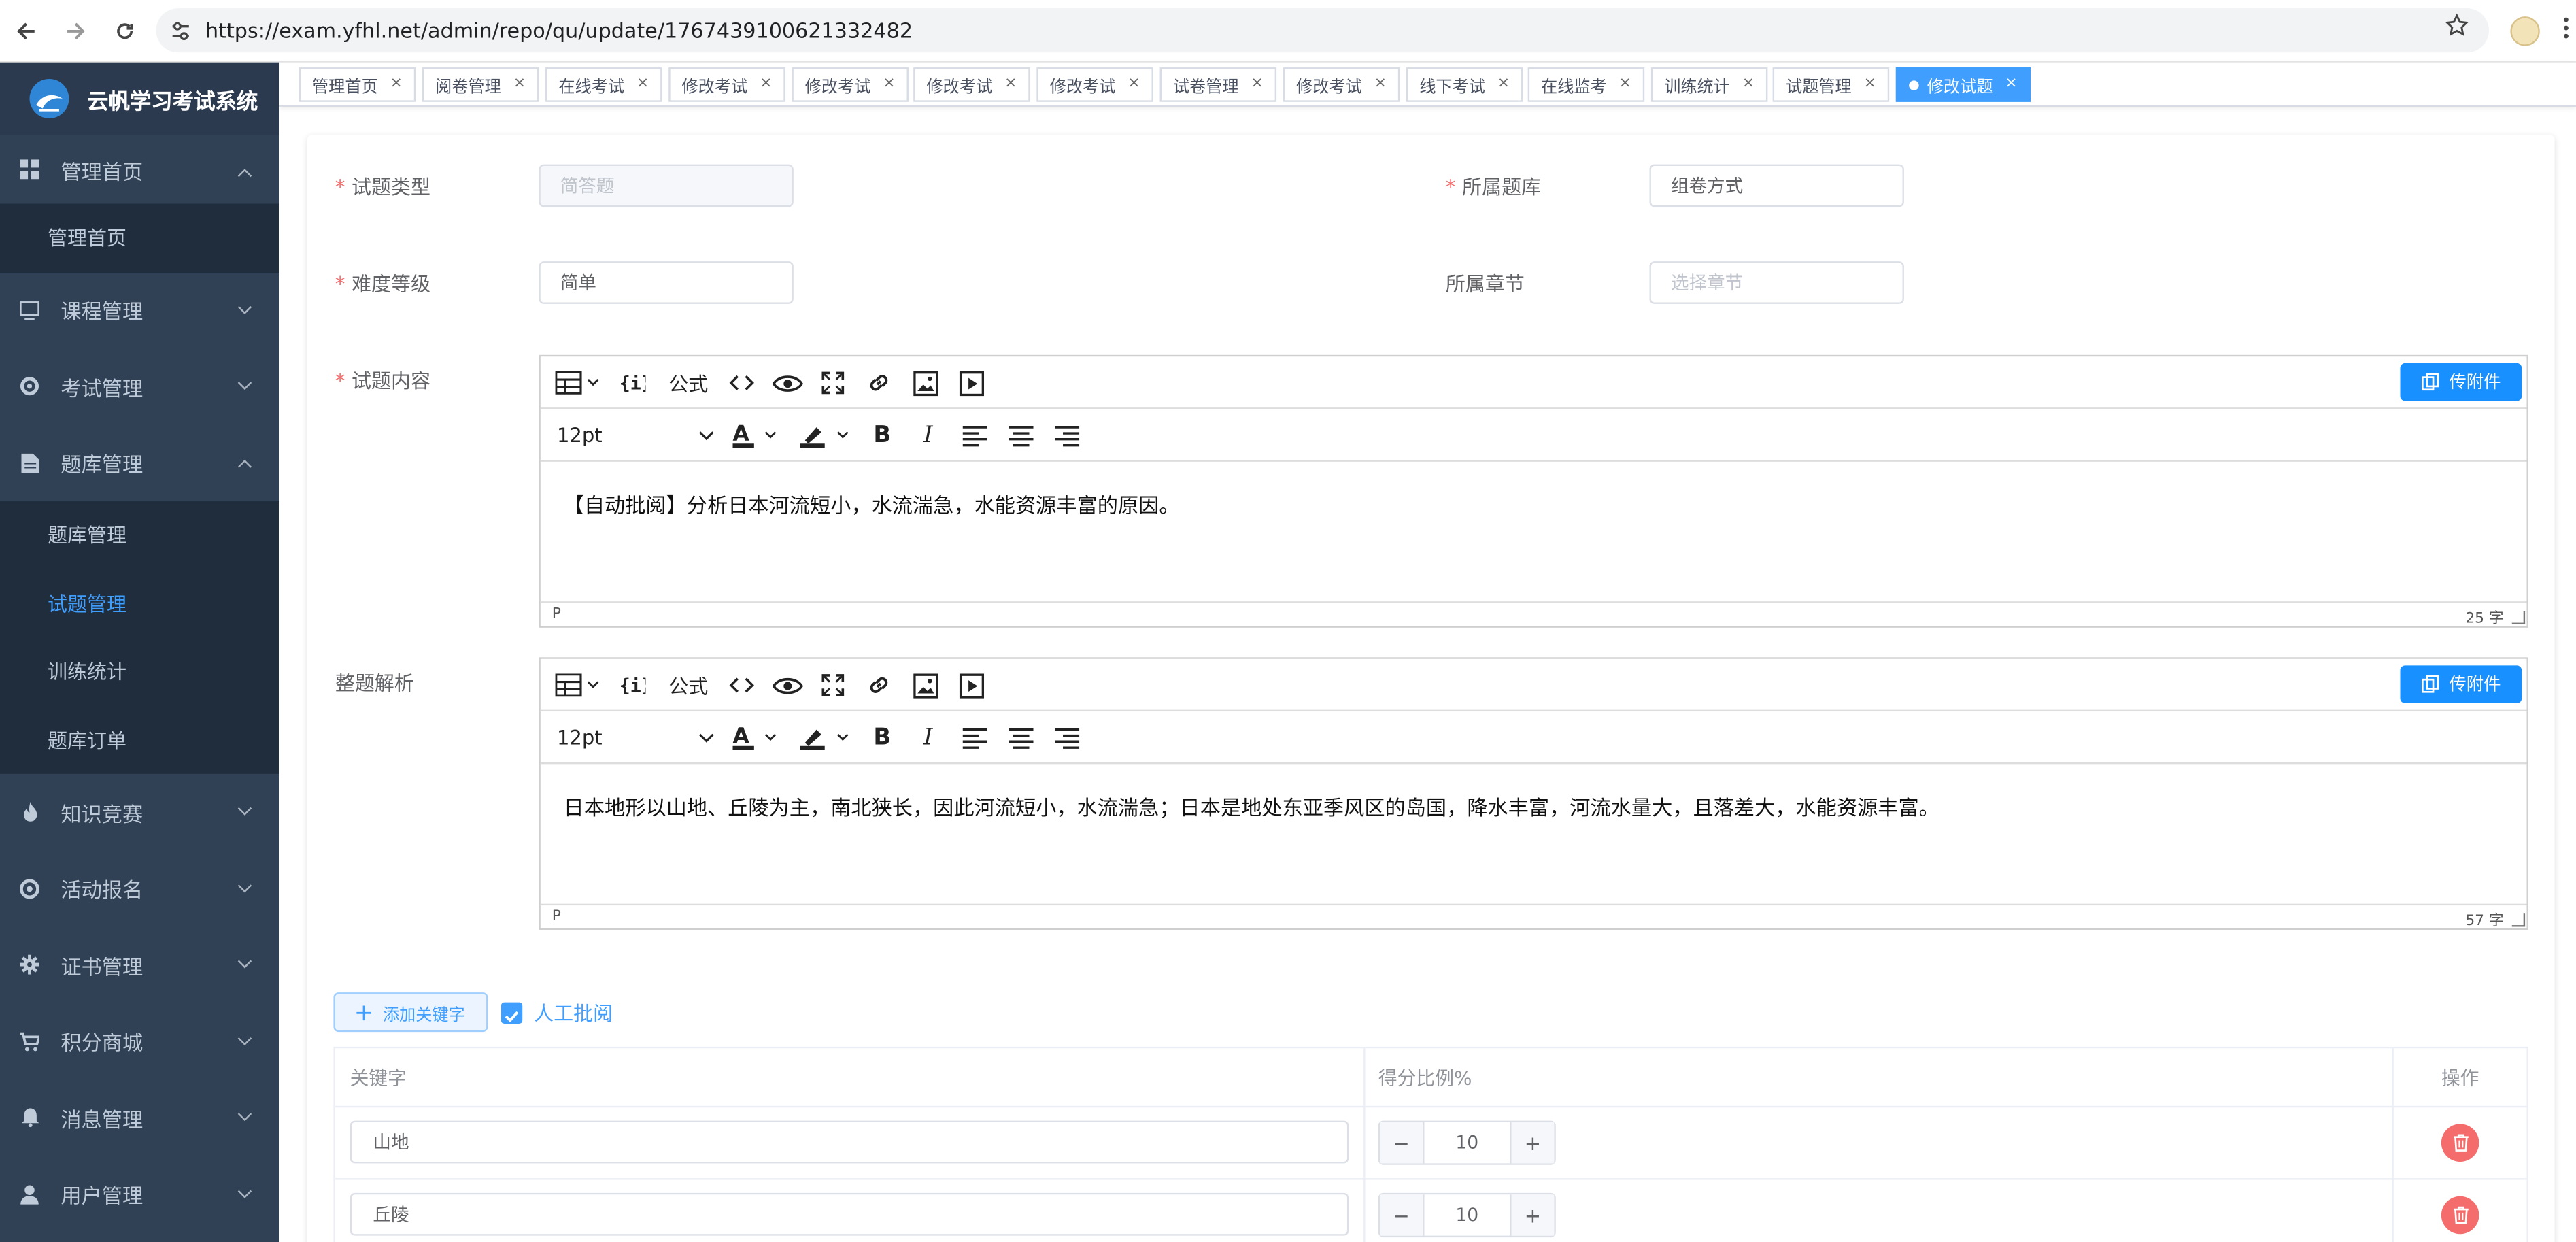 The height and width of the screenshot is (1242, 2576). I want to click on add-keyword-button: 添加关键字, so click(410, 1013).